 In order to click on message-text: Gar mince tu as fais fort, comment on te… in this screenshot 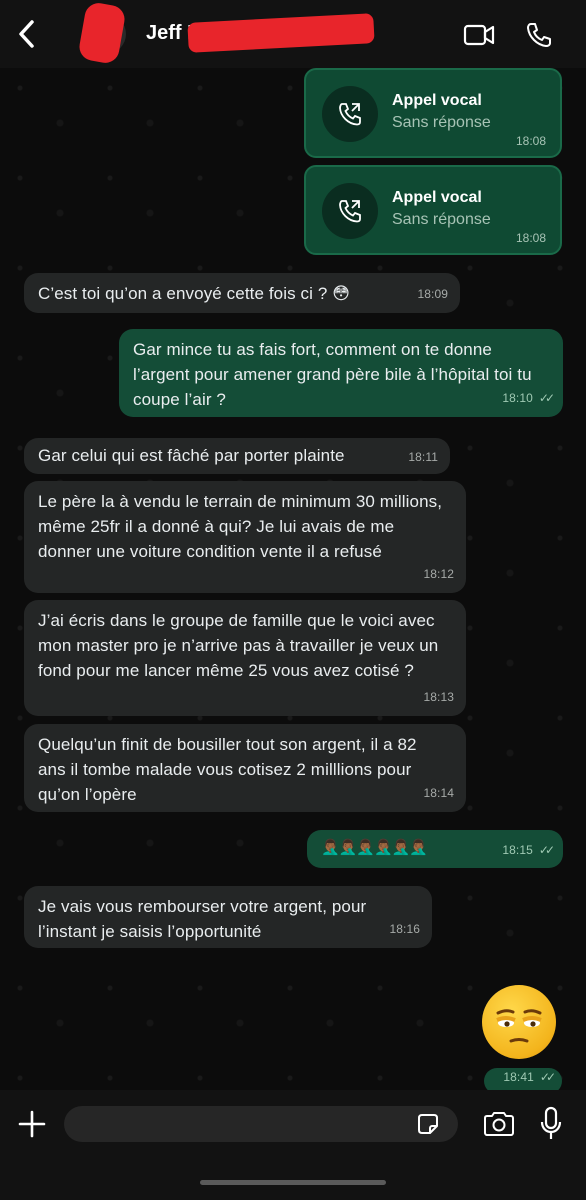, I will do `click(332, 374)`.